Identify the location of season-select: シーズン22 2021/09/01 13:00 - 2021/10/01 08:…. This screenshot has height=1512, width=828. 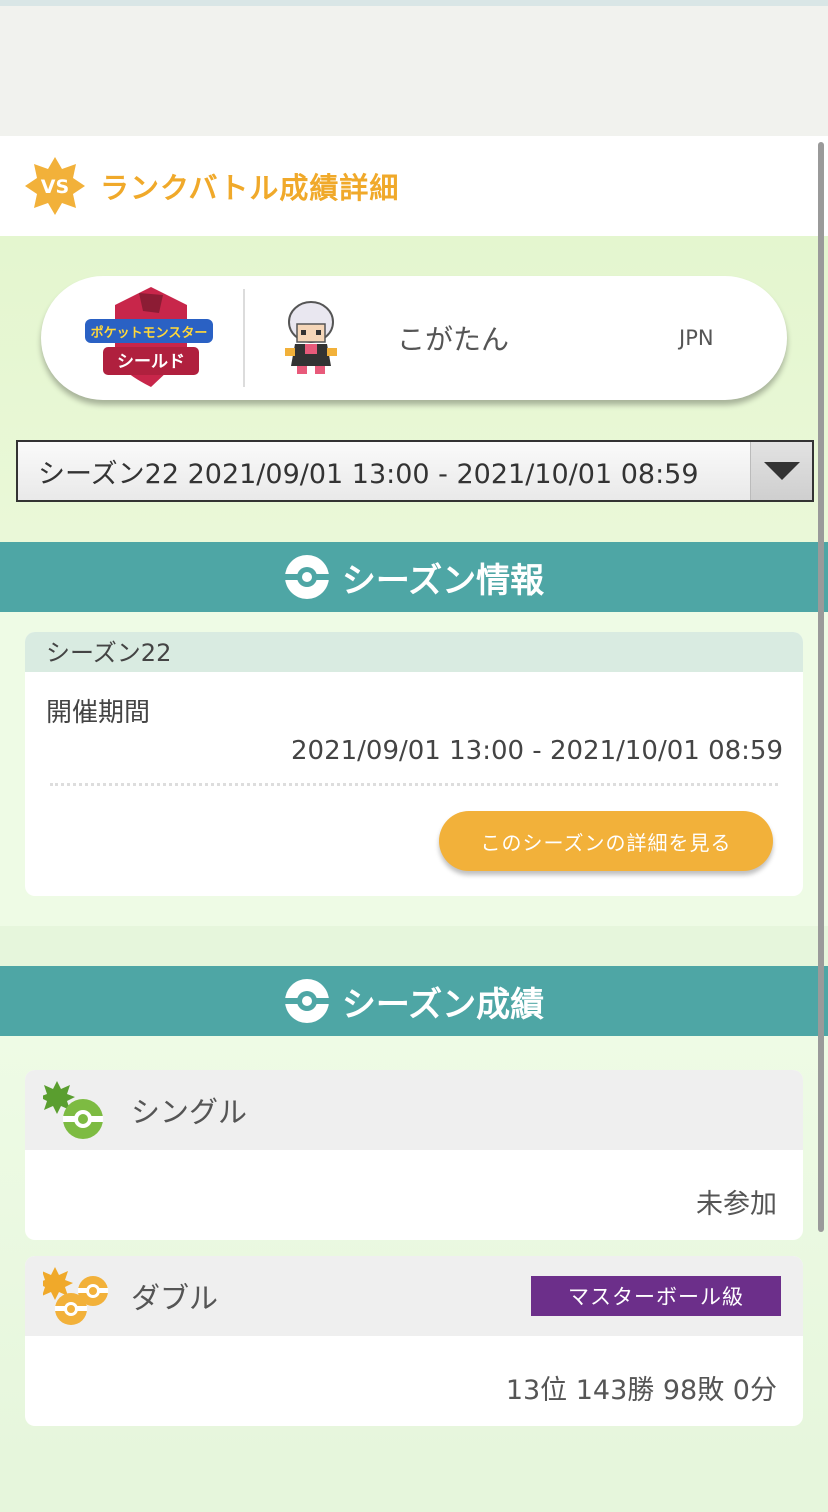
(415, 471).